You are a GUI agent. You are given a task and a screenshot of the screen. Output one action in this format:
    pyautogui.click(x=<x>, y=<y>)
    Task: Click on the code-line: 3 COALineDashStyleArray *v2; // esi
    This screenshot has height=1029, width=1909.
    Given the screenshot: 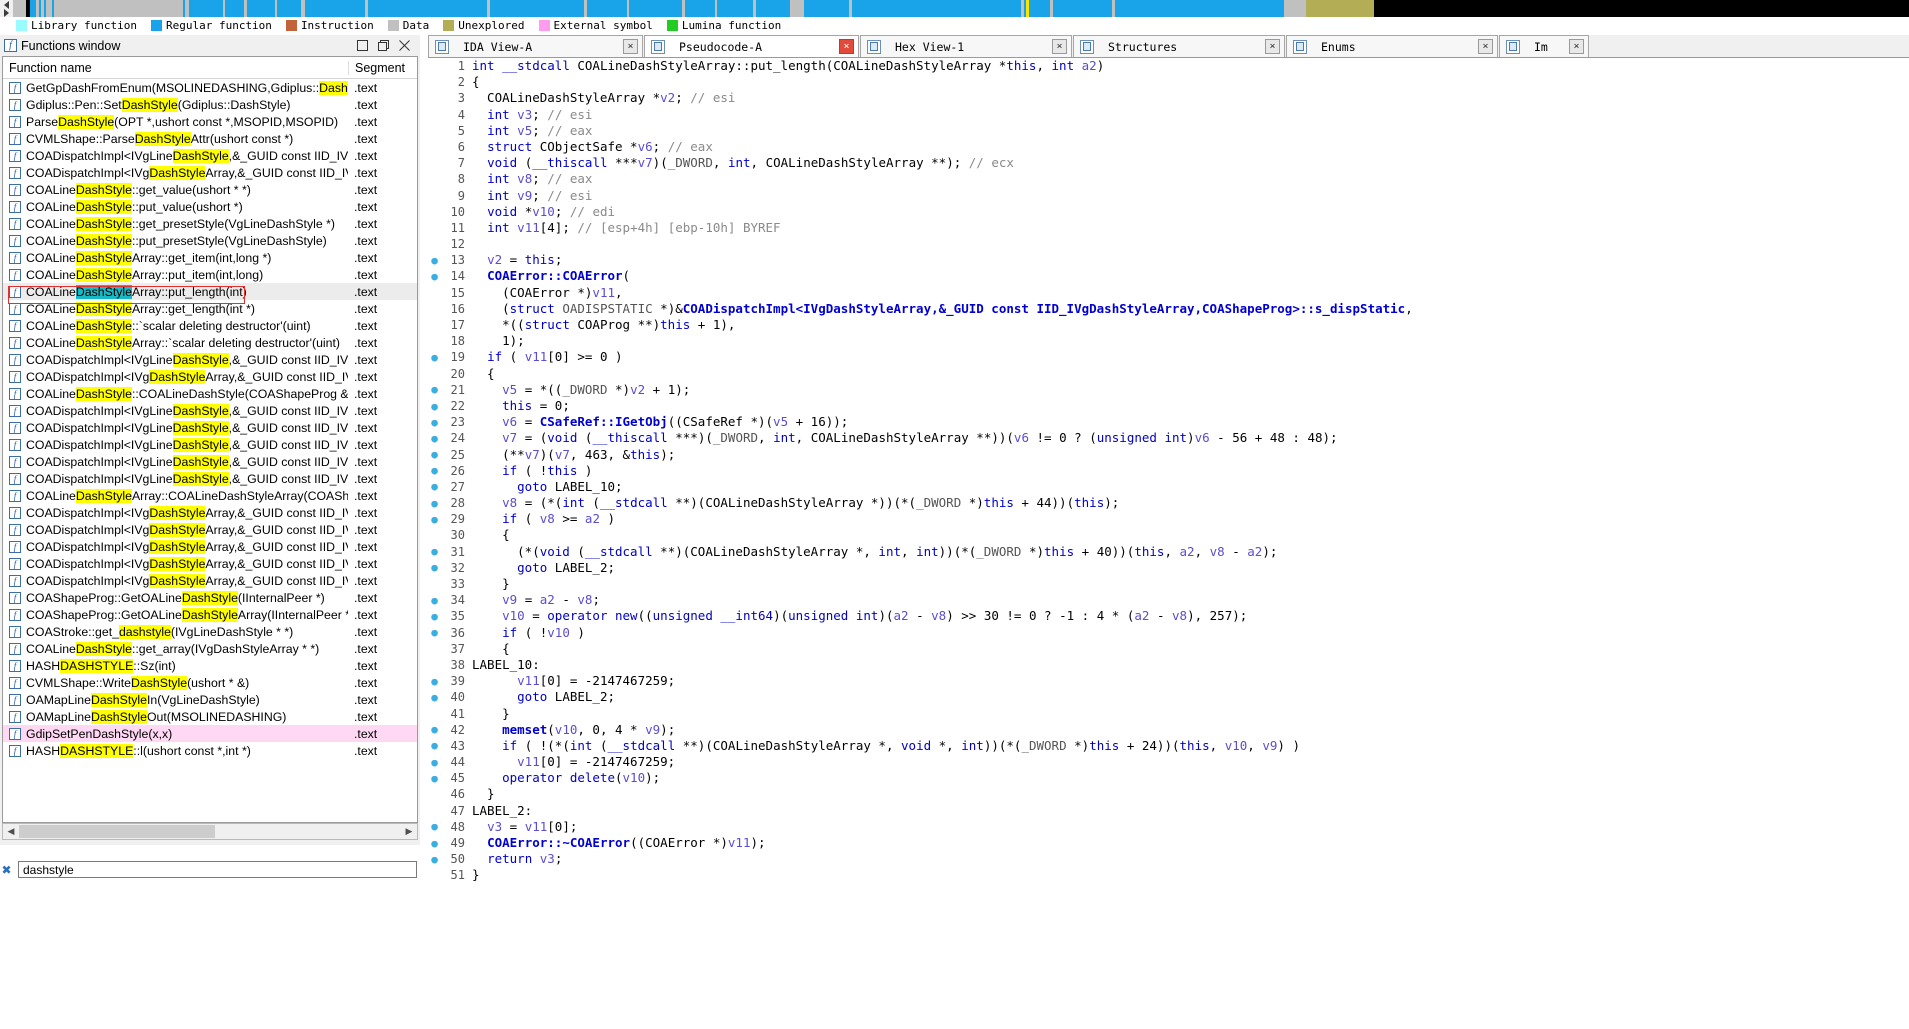 What is the action you would take?
    pyautogui.click(x=1168, y=98)
    